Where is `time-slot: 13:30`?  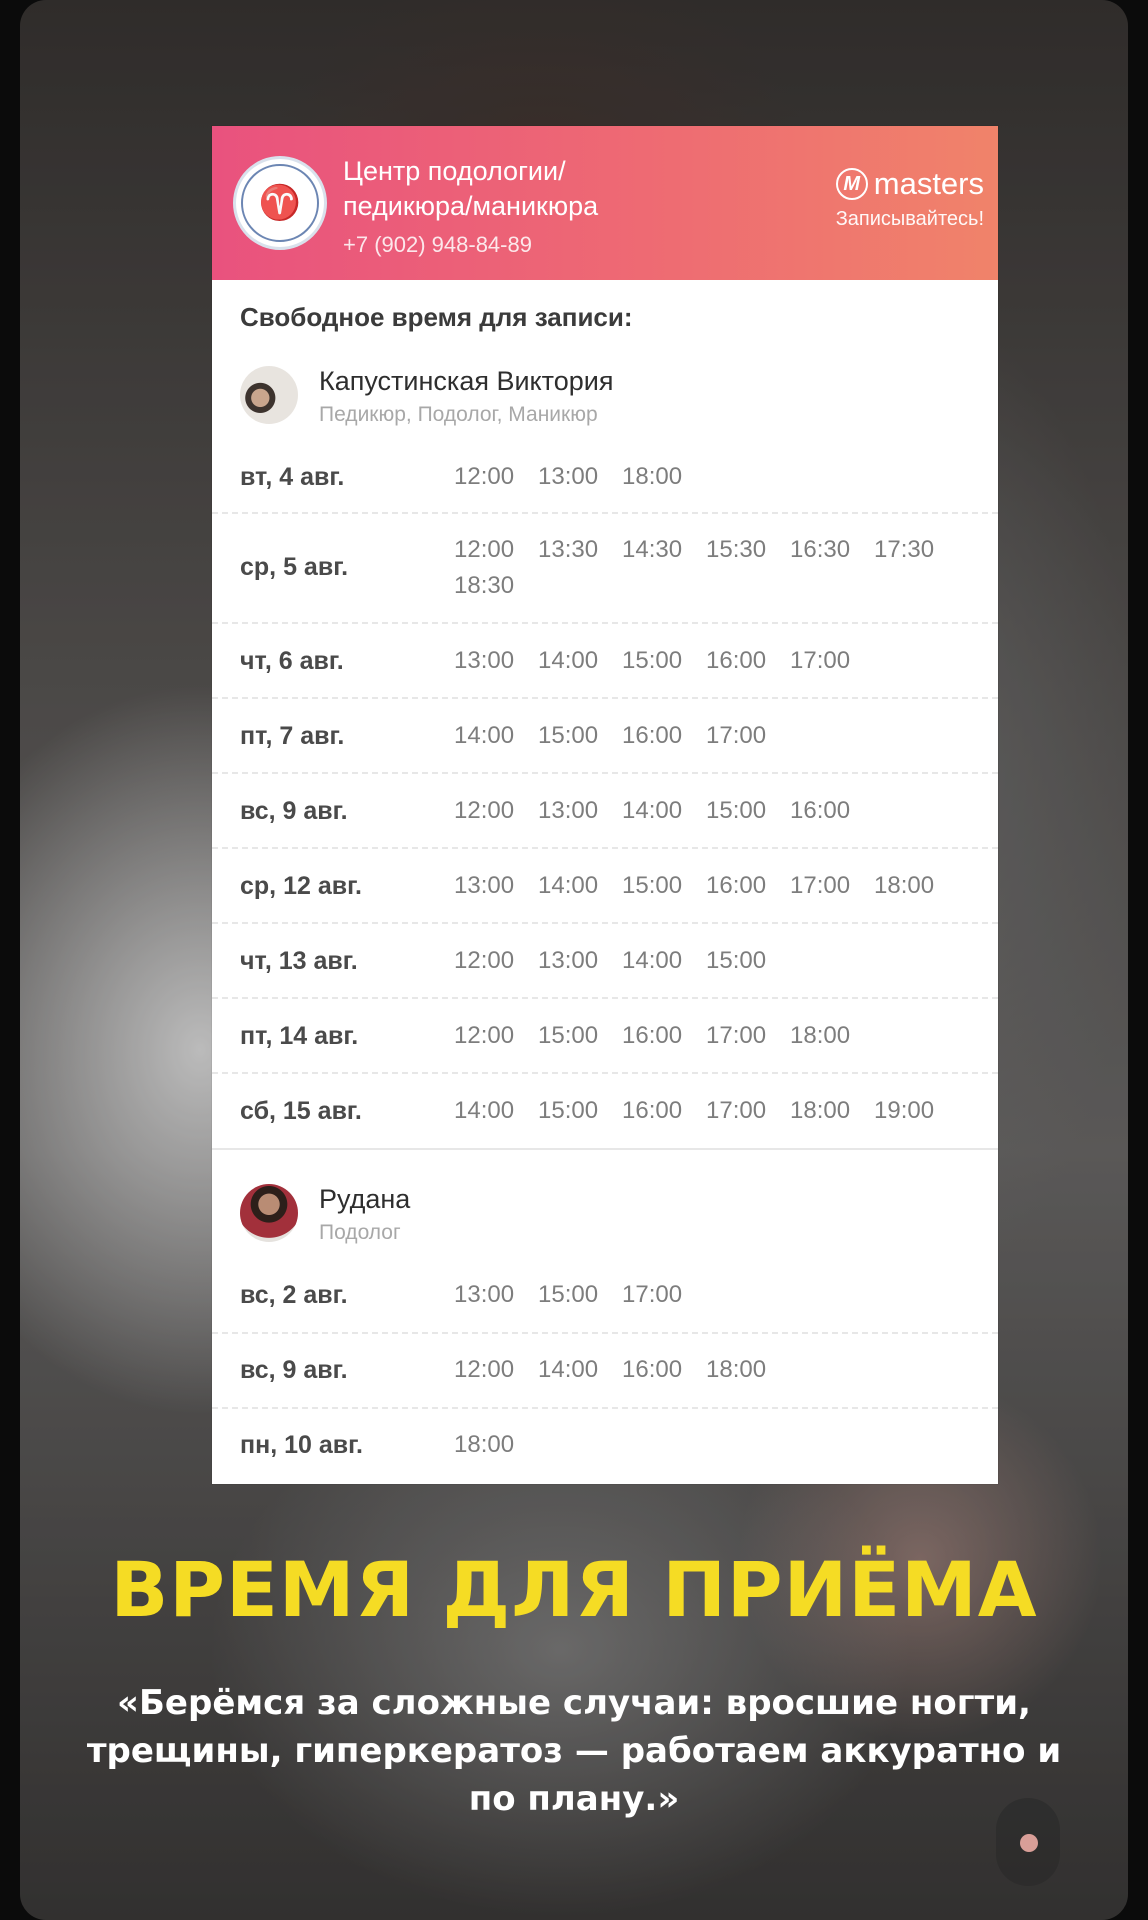 time-slot: 13:30 is located at coordinates (571, 550).